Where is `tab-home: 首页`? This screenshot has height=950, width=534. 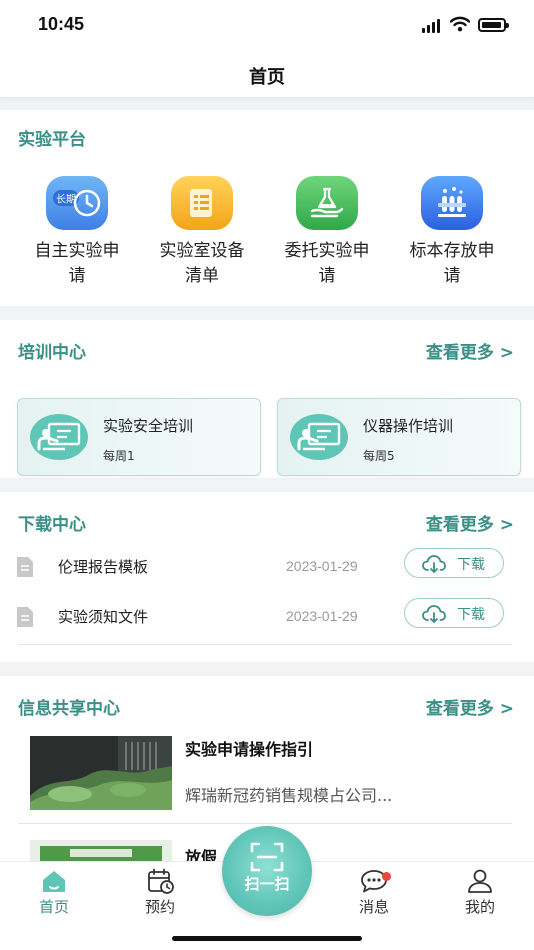 tab-home: 首页 is located at coordinates (54, 892).